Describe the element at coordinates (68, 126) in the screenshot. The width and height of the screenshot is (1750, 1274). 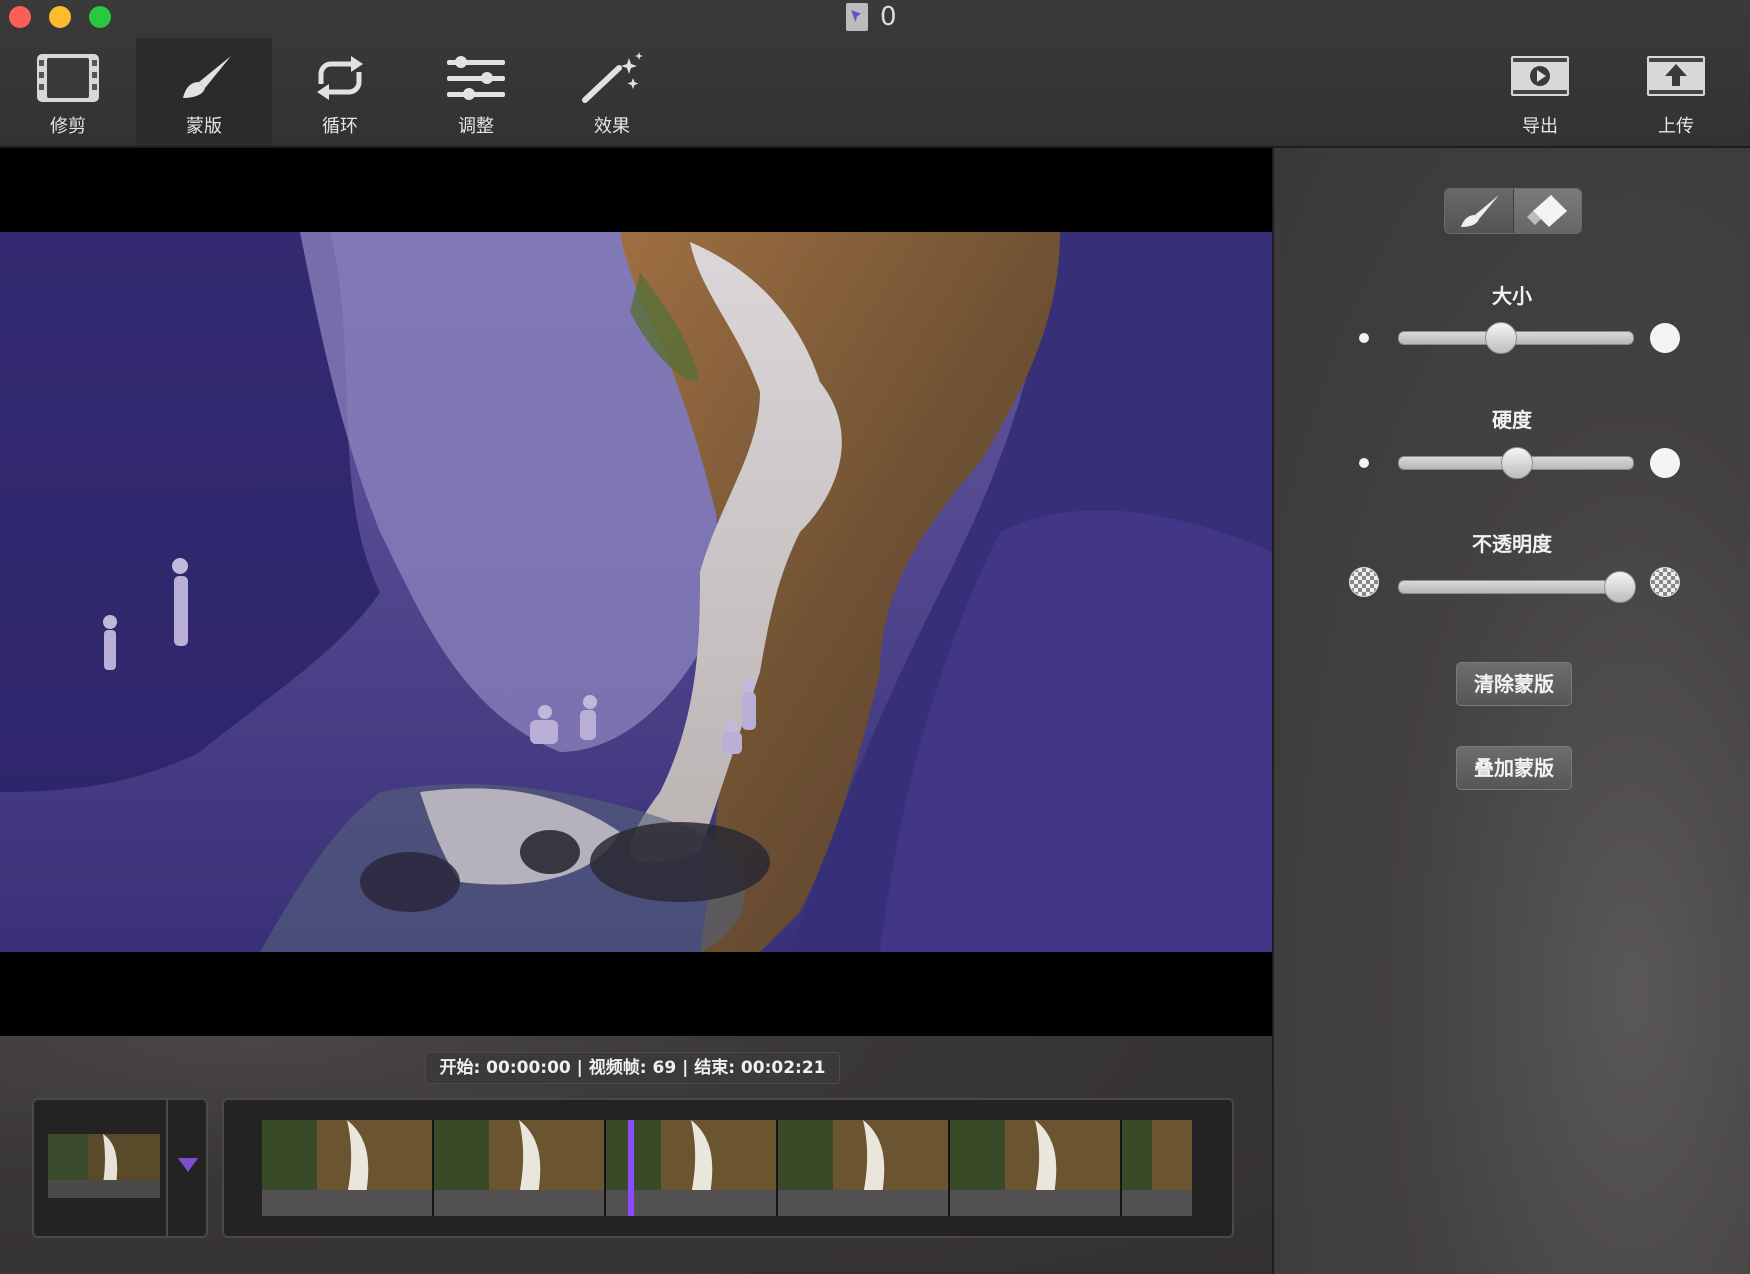
I see `tool-trim-label: 修剪` at that location.